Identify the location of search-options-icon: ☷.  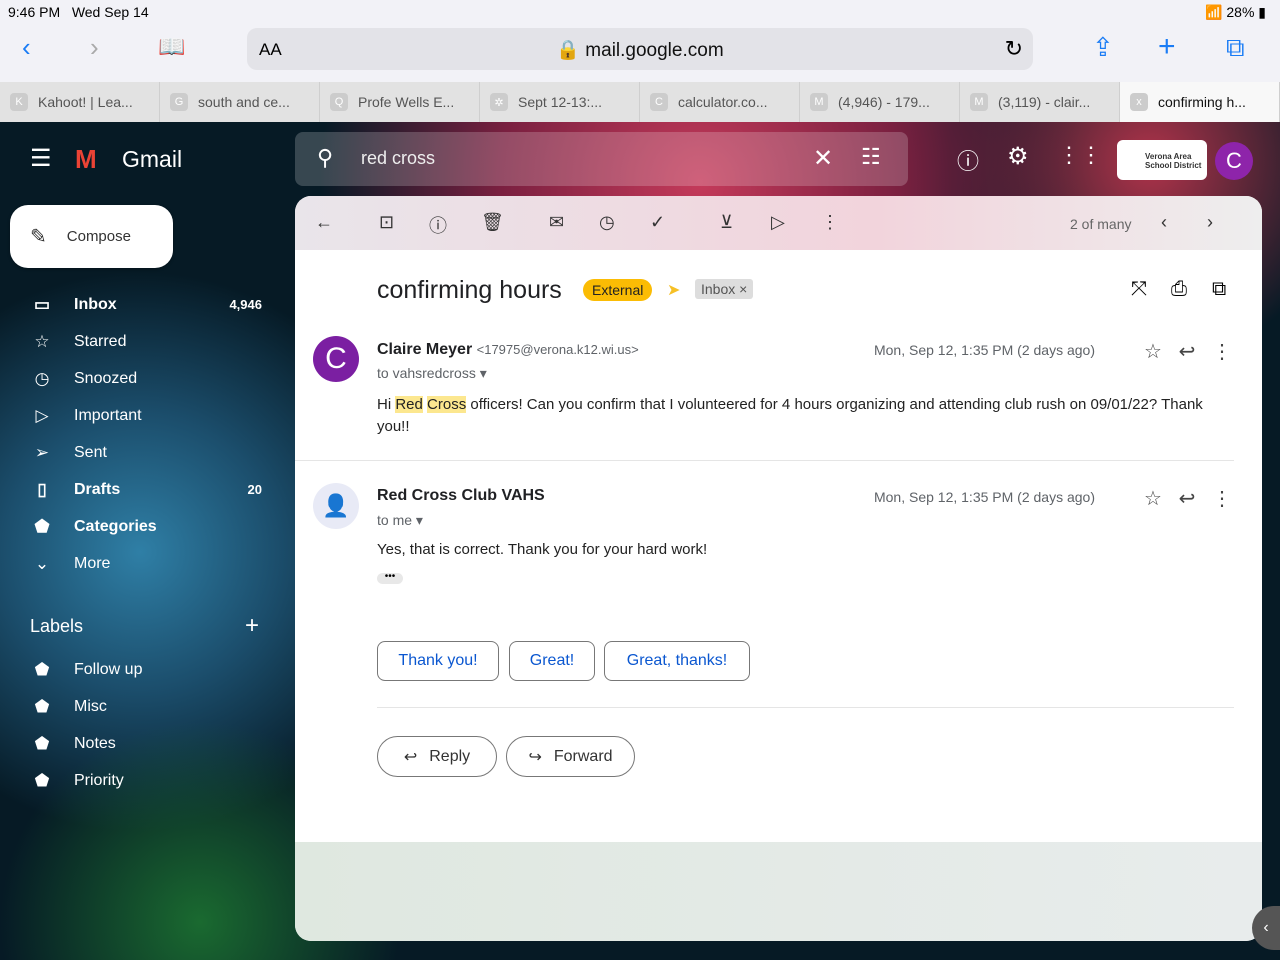
(871, 157).